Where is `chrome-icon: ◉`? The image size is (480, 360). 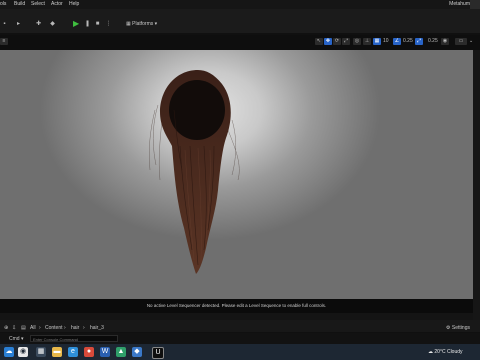
chrome-icon: ◉ is located at coordinates (23, 352).